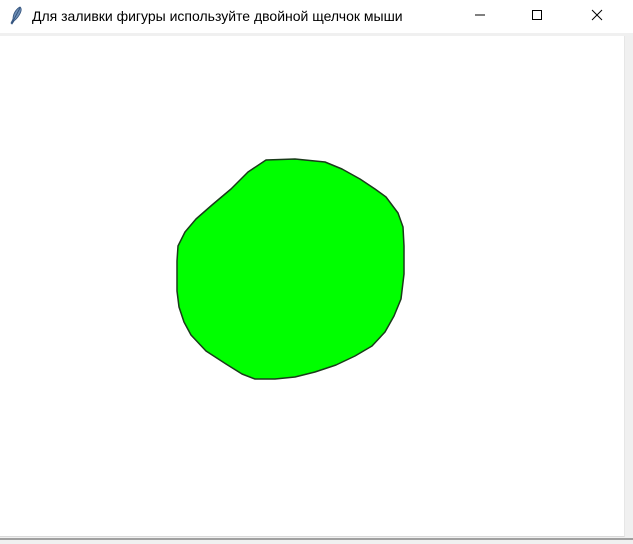 The height and width of the screenshot is (544, 633). I want to click on feather-icon, so click(16, 16).